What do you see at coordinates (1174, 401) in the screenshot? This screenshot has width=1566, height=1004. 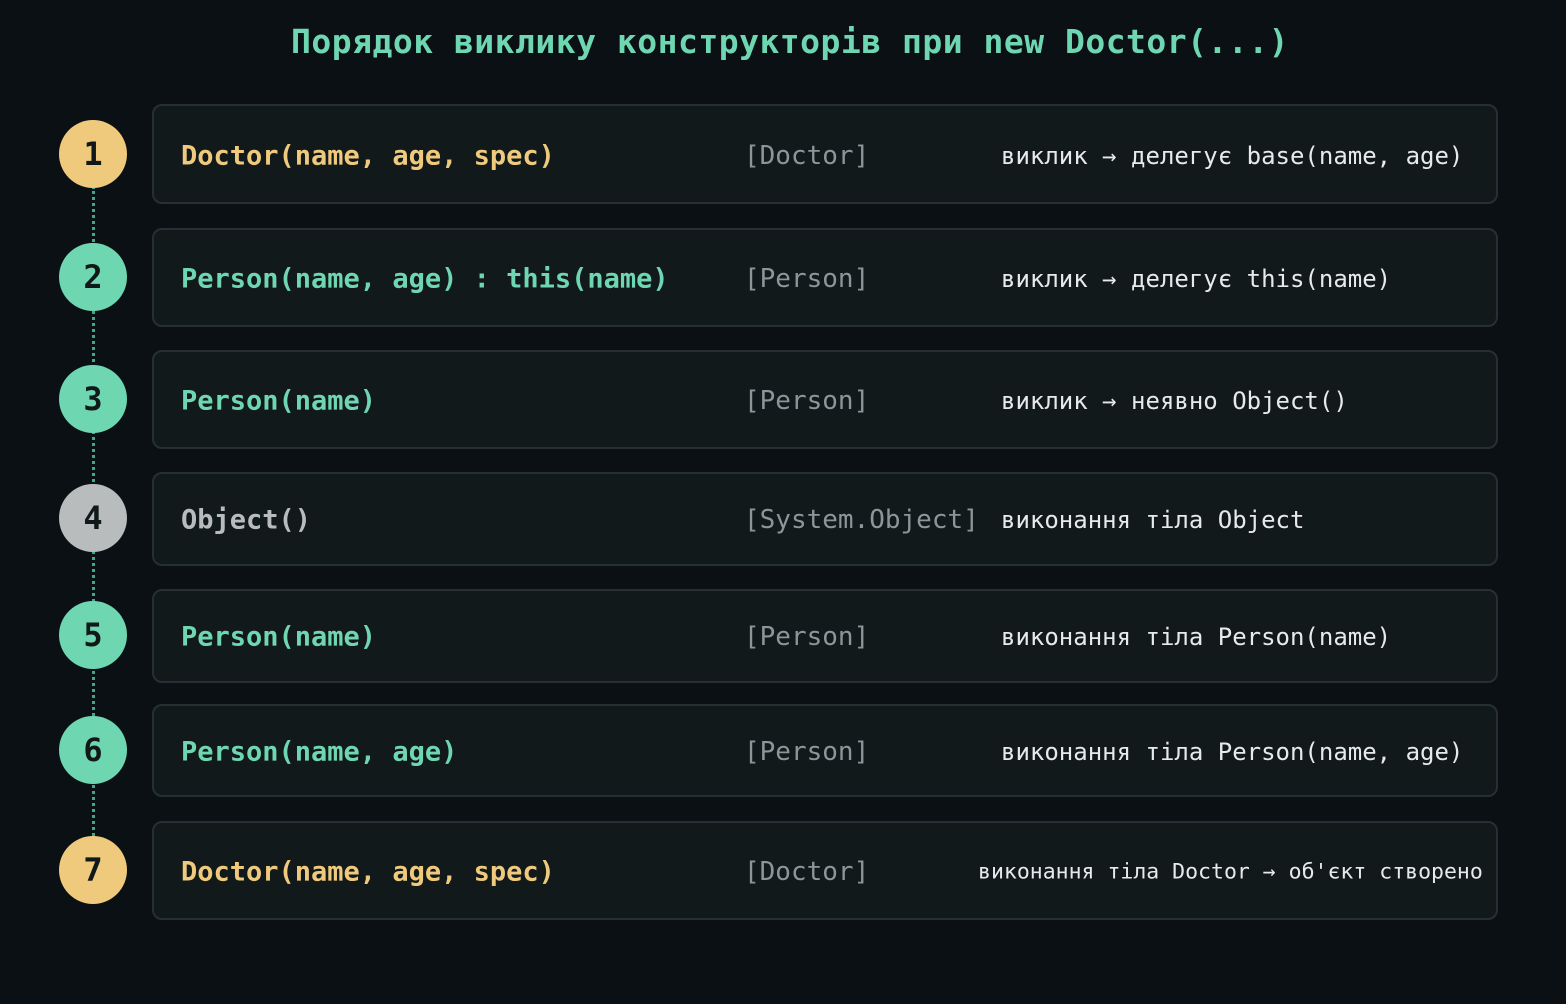 I see `step-description: виклик → неявно Object()` at bounding box center [1174, 401].